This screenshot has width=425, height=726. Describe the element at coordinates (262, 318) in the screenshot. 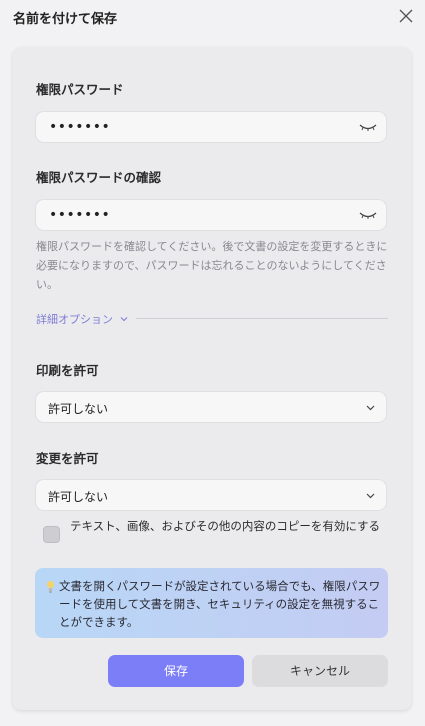

I see `section-divider` at that location.